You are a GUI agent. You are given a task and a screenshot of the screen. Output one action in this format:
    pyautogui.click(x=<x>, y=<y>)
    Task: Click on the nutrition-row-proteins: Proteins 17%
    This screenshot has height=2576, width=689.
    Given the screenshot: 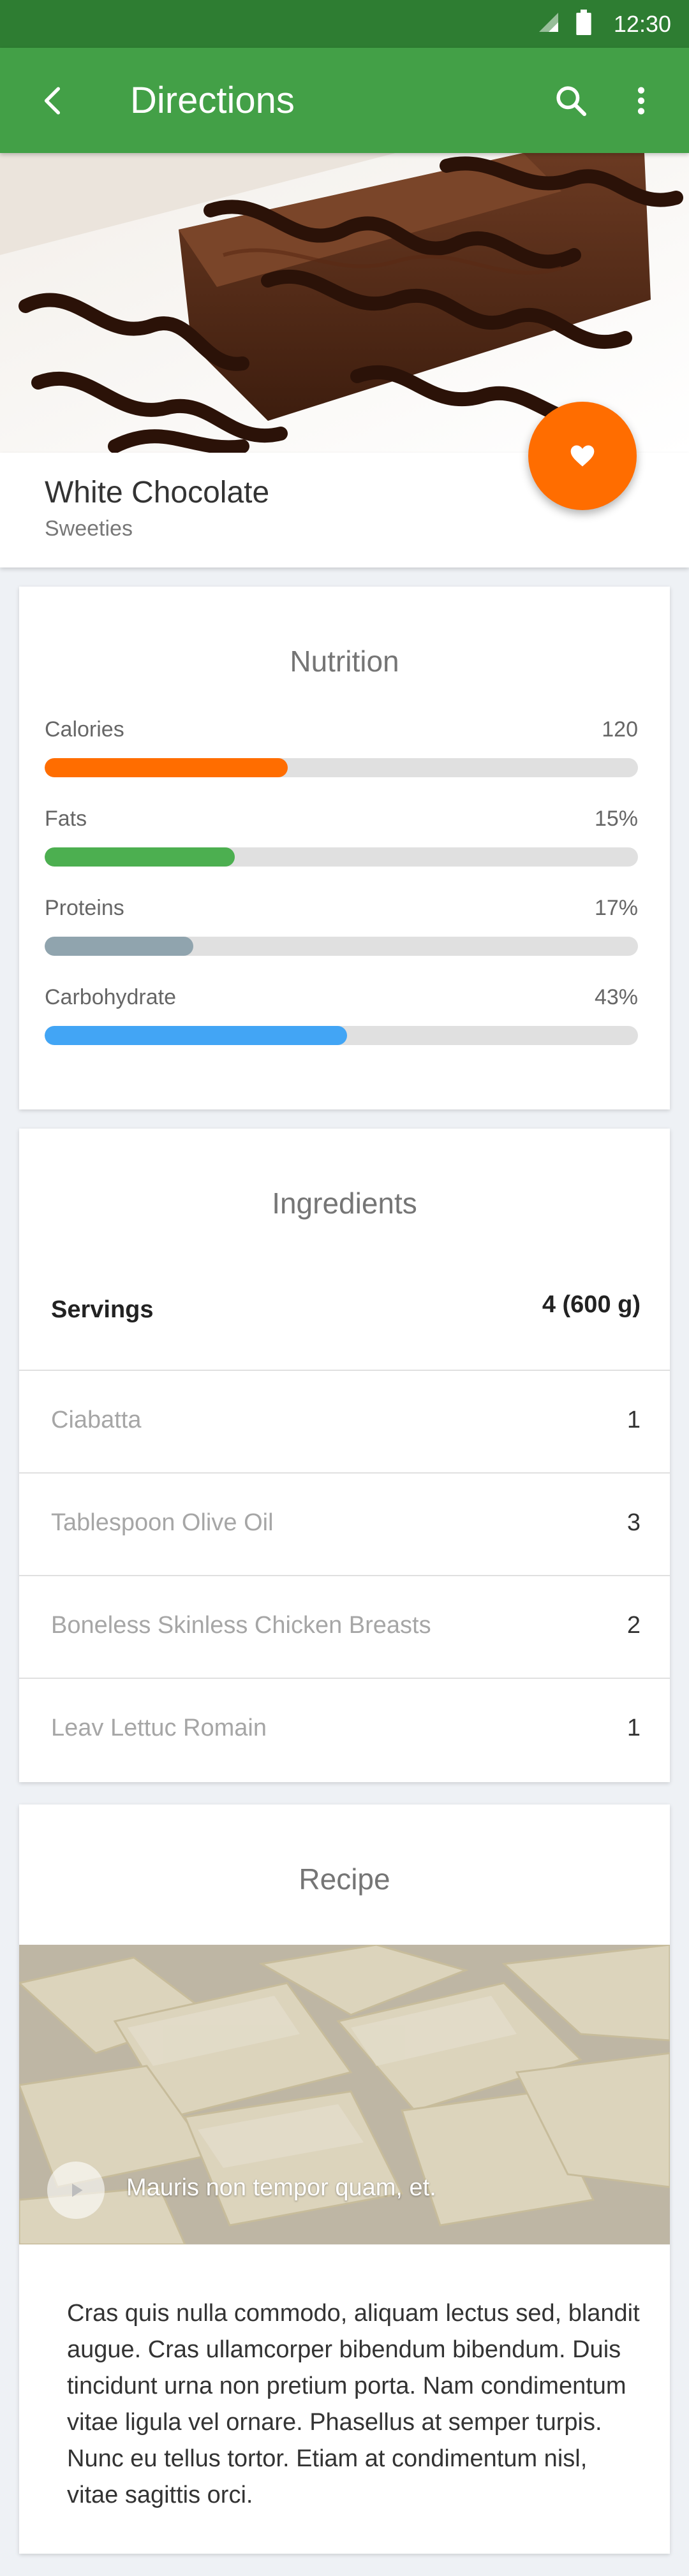 What is the action you would take?
    pyautogui.click(x=341, y=926)
    